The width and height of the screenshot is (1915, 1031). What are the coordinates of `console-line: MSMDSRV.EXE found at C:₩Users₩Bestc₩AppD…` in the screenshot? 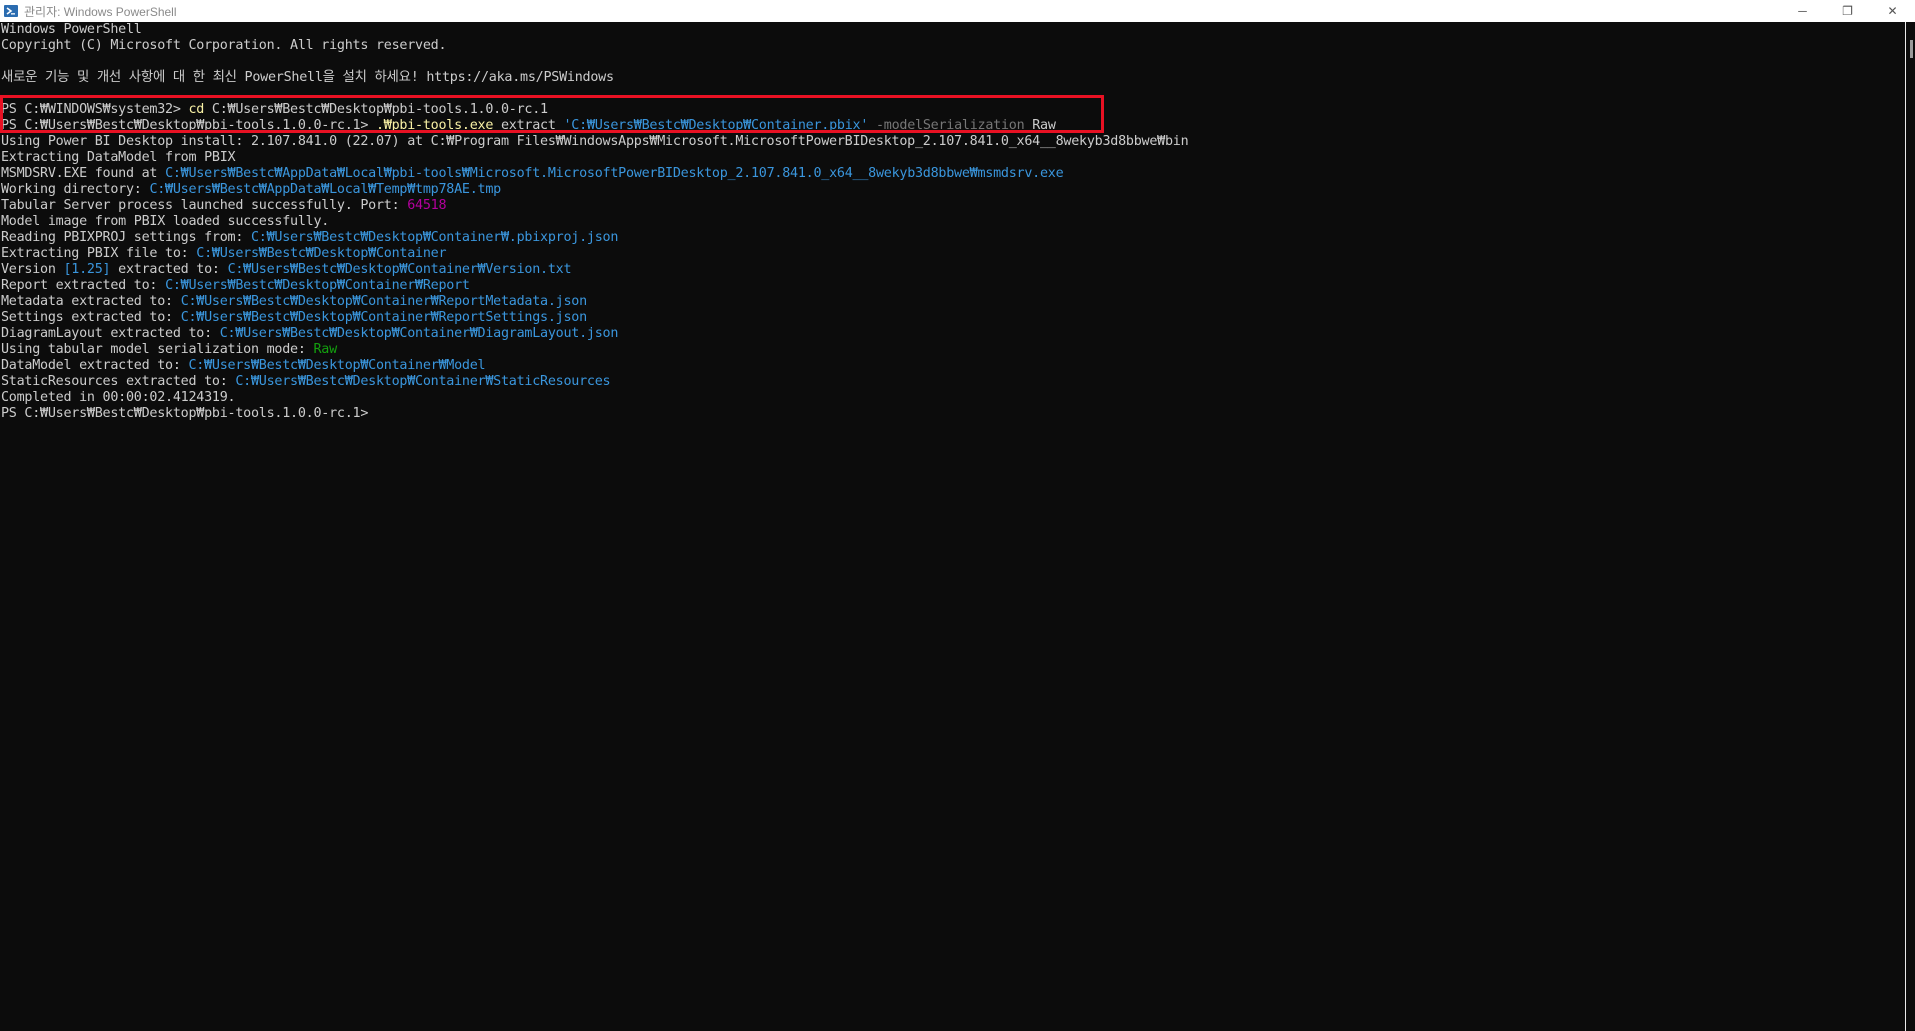 It's located at (952, 174).